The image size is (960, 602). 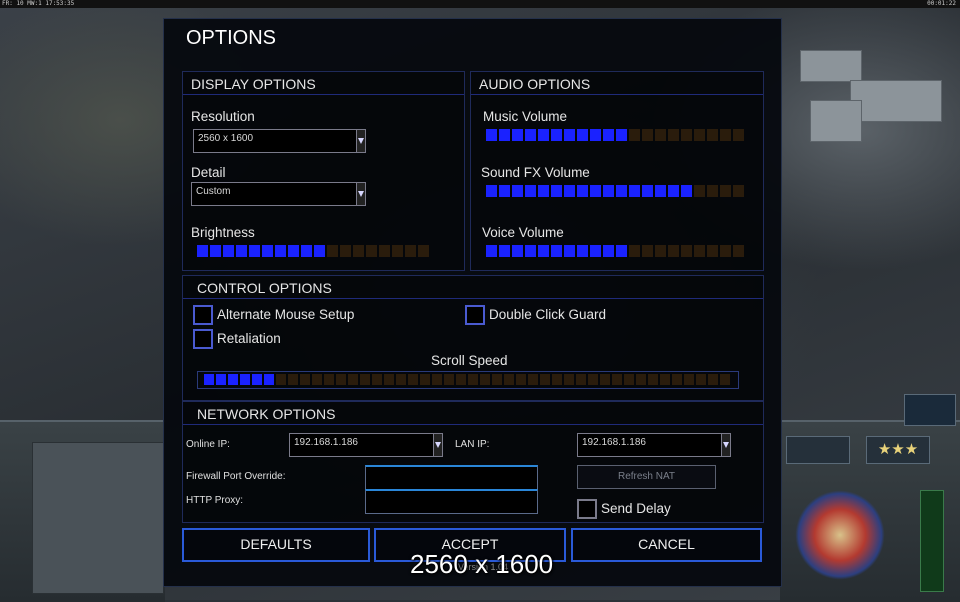 What do you see at coordinates (278, 194) in the screenshot?
I see `detail-dropdown: Custom` at bounding box center [278, 194].